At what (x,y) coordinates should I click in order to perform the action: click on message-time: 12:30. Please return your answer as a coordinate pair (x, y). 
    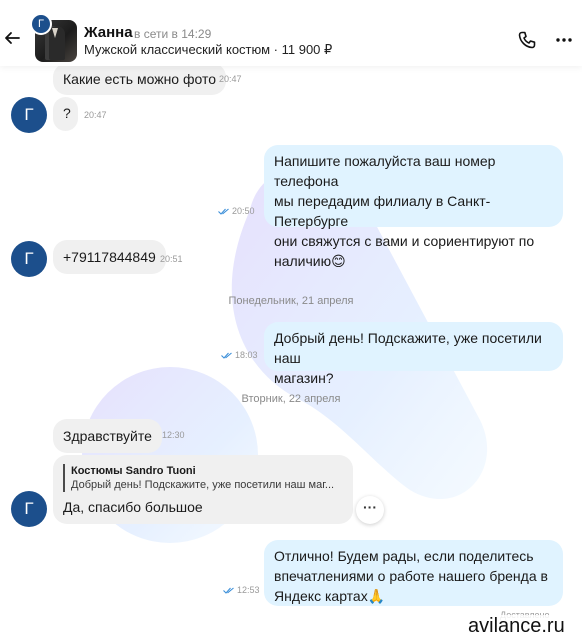
    Looking at the image, I should click on (173, 435).